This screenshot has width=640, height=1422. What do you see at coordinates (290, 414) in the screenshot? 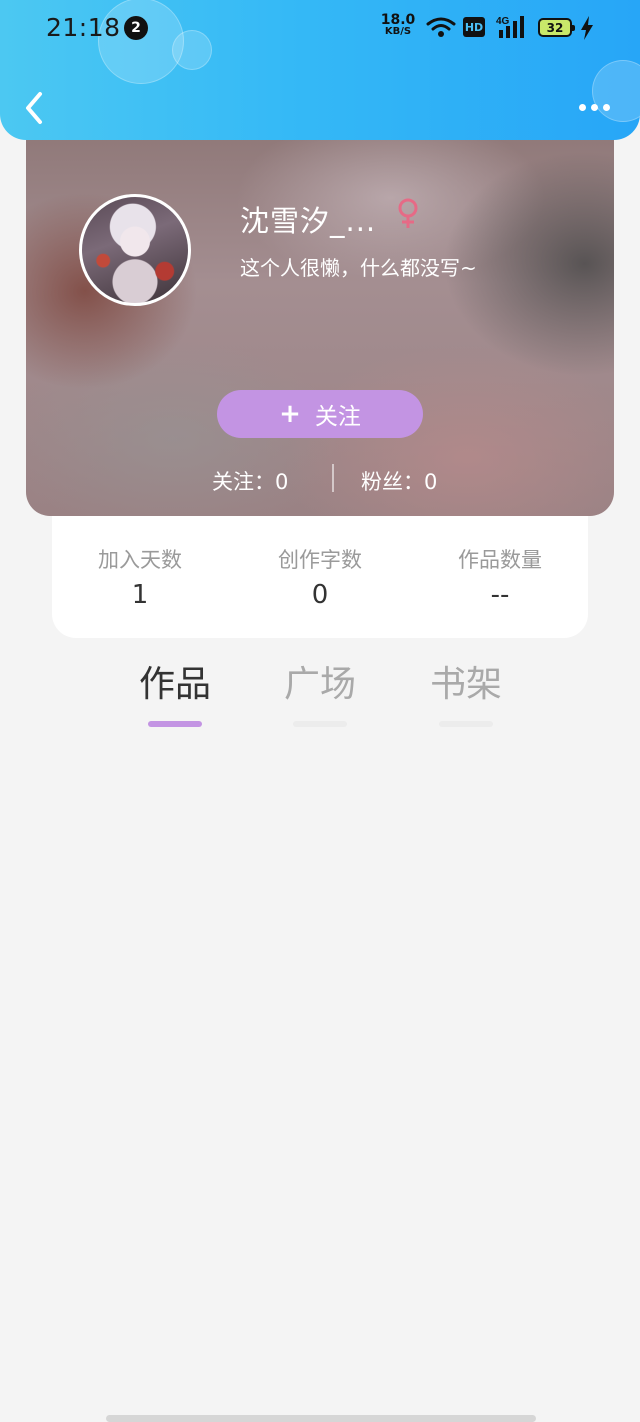
I see `plus-icon: +` at bounding box center [290, 414].